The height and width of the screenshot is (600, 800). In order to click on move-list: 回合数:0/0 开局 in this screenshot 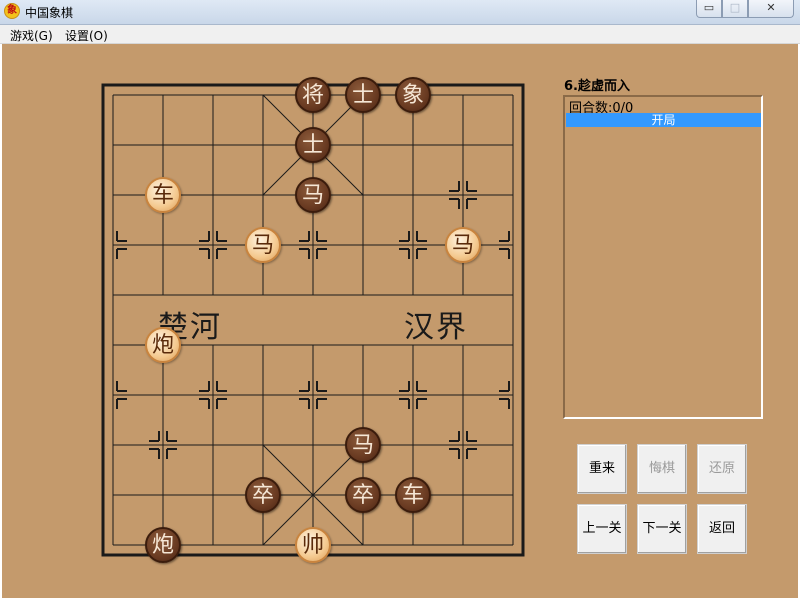, I will do `click(663, 257)`.